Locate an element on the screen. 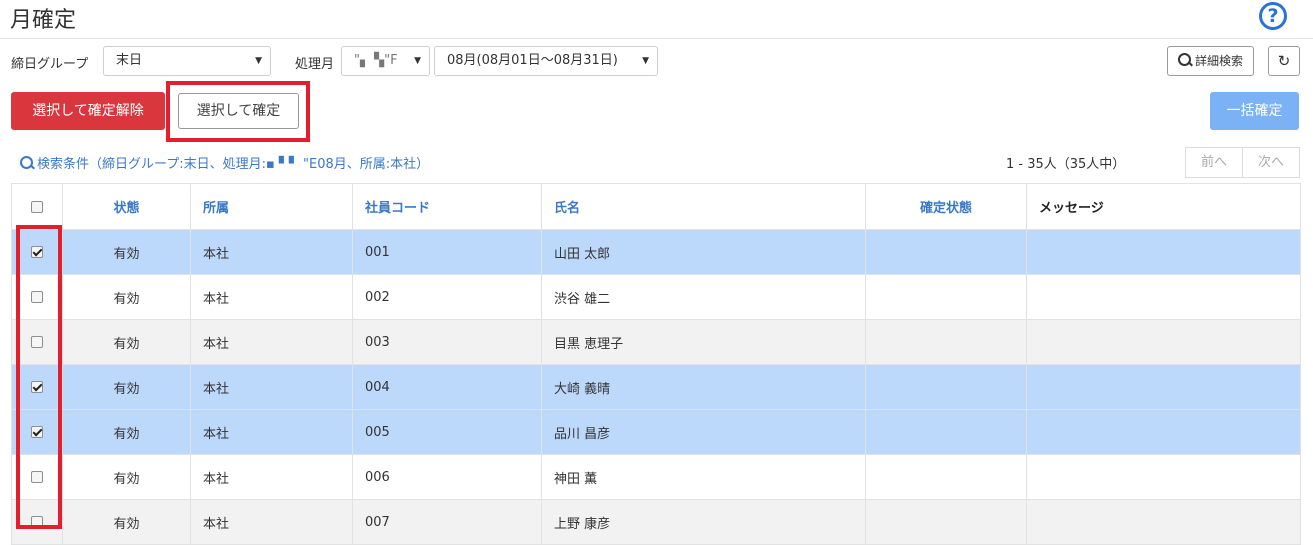 Image resolution: width=1313 pixels, height=545 pixels. cell-code: 005 is located at coordinates (447, 432).